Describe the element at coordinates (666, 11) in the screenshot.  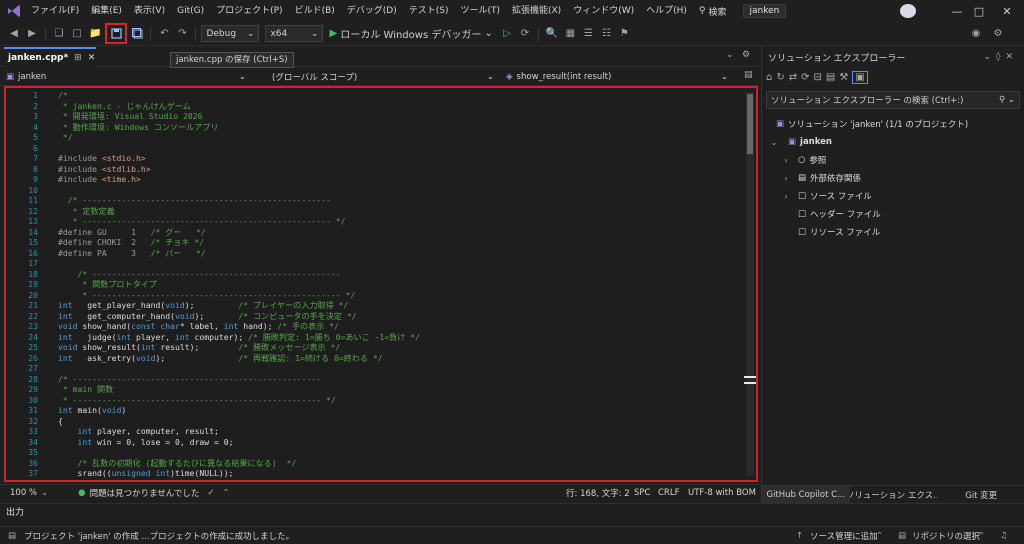
I see `menu-help: ヘルプ(H)` at that location.